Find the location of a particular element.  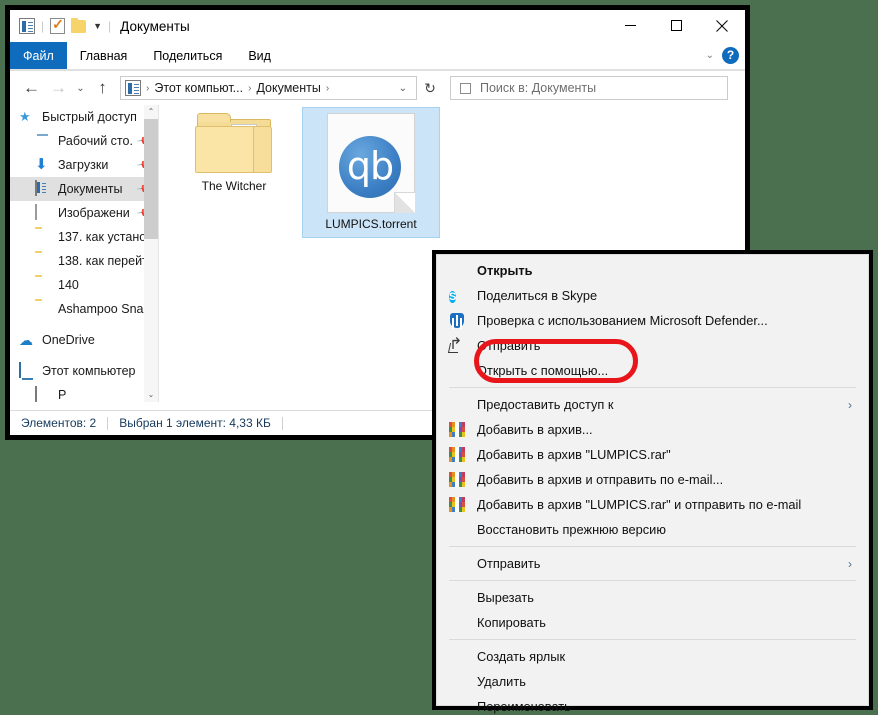

sidebar-label: Документы is located at coordinates (90, 189).